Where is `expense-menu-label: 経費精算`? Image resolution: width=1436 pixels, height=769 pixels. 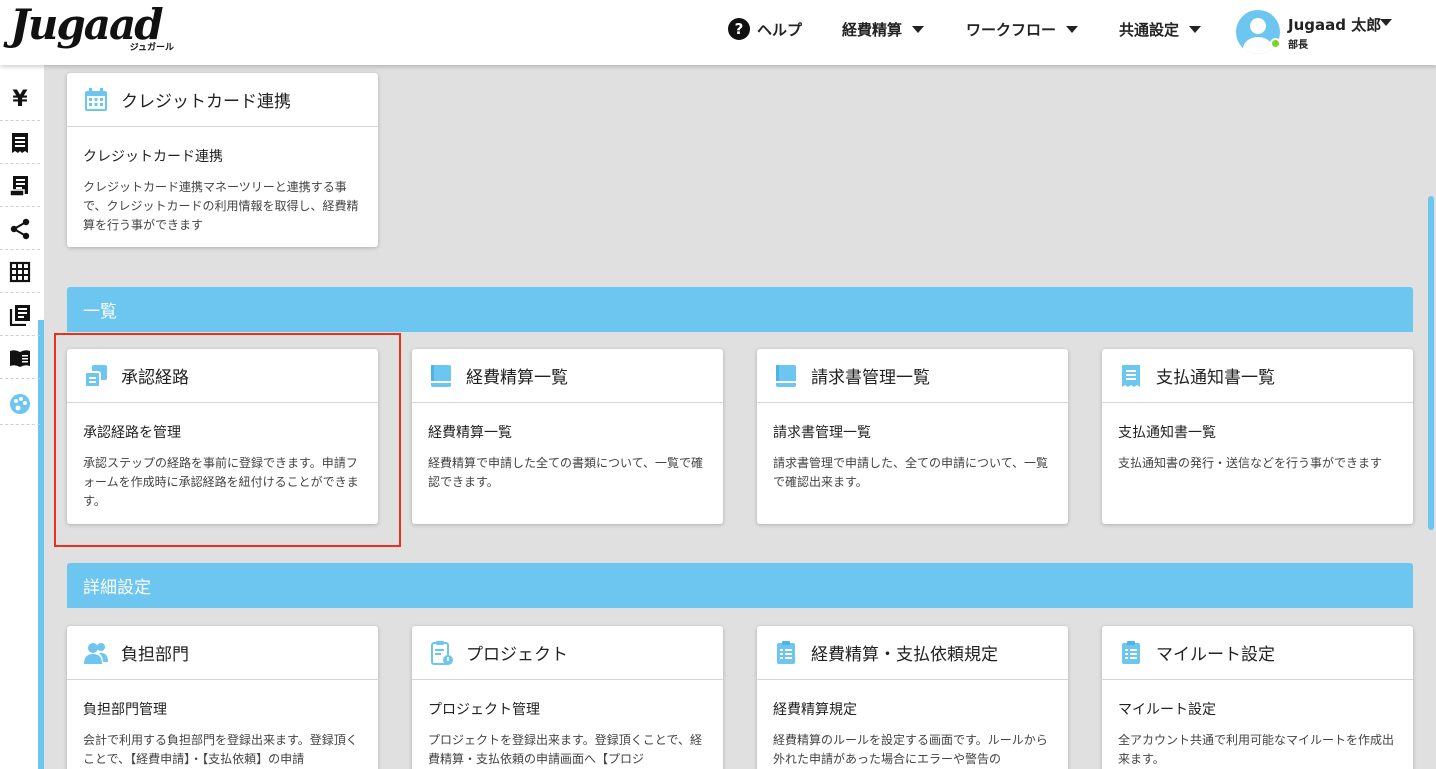
expense-menu-label: 経費精算 is located at coordinates (872, 29).